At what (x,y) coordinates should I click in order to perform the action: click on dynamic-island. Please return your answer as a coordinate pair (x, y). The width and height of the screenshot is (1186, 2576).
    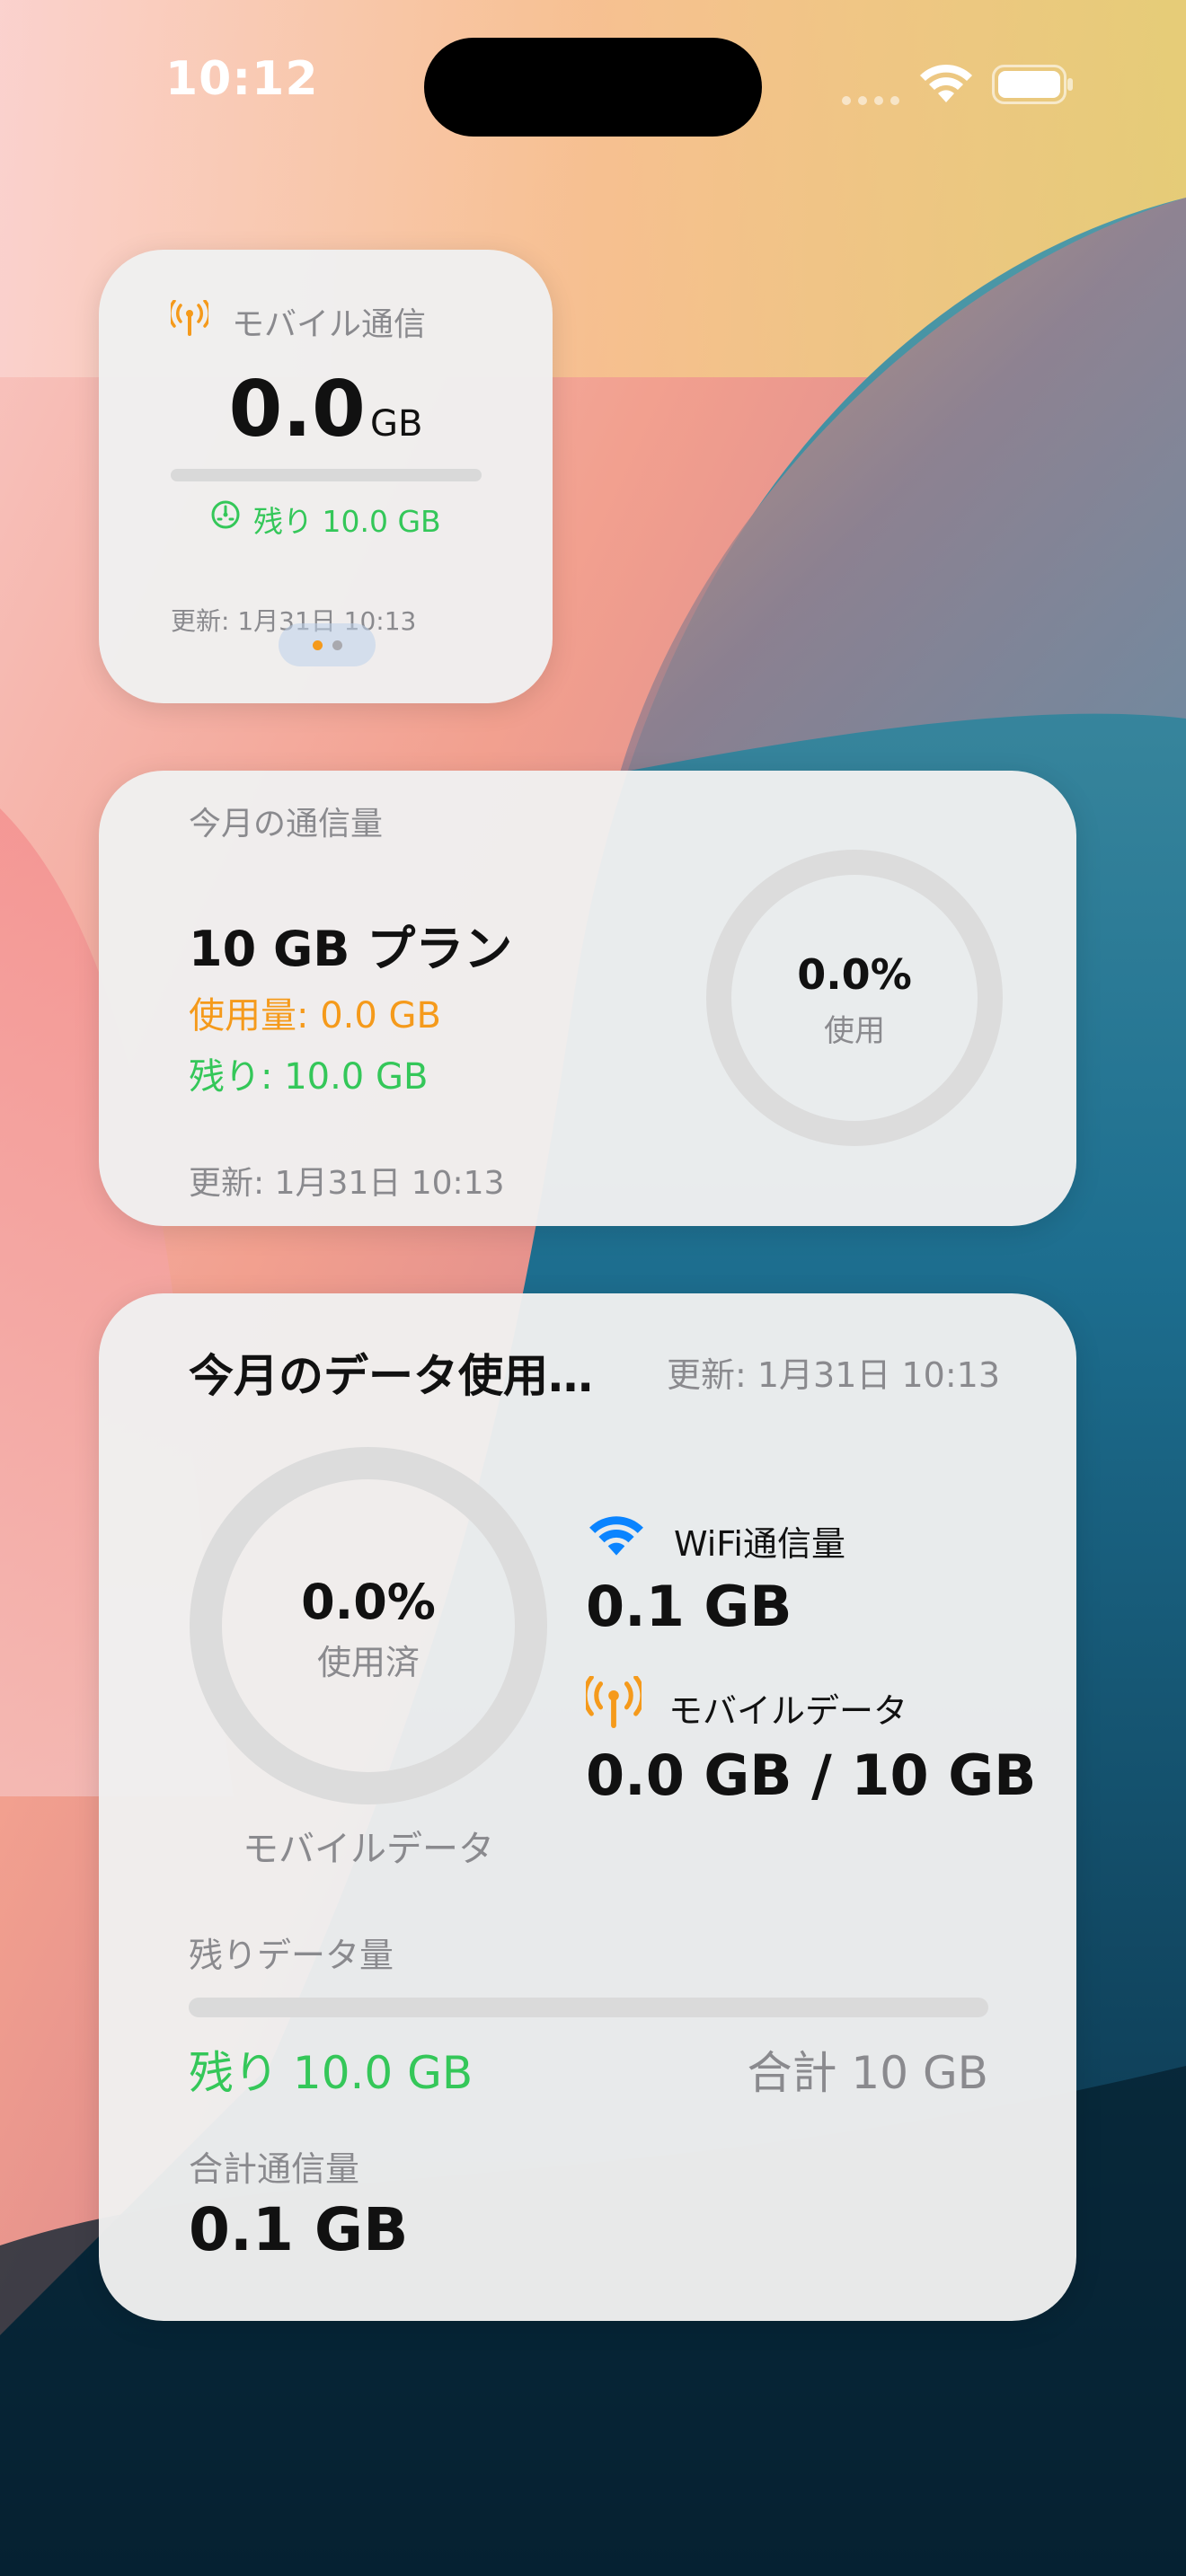
    Looking at the image, I should click on (593, 87).